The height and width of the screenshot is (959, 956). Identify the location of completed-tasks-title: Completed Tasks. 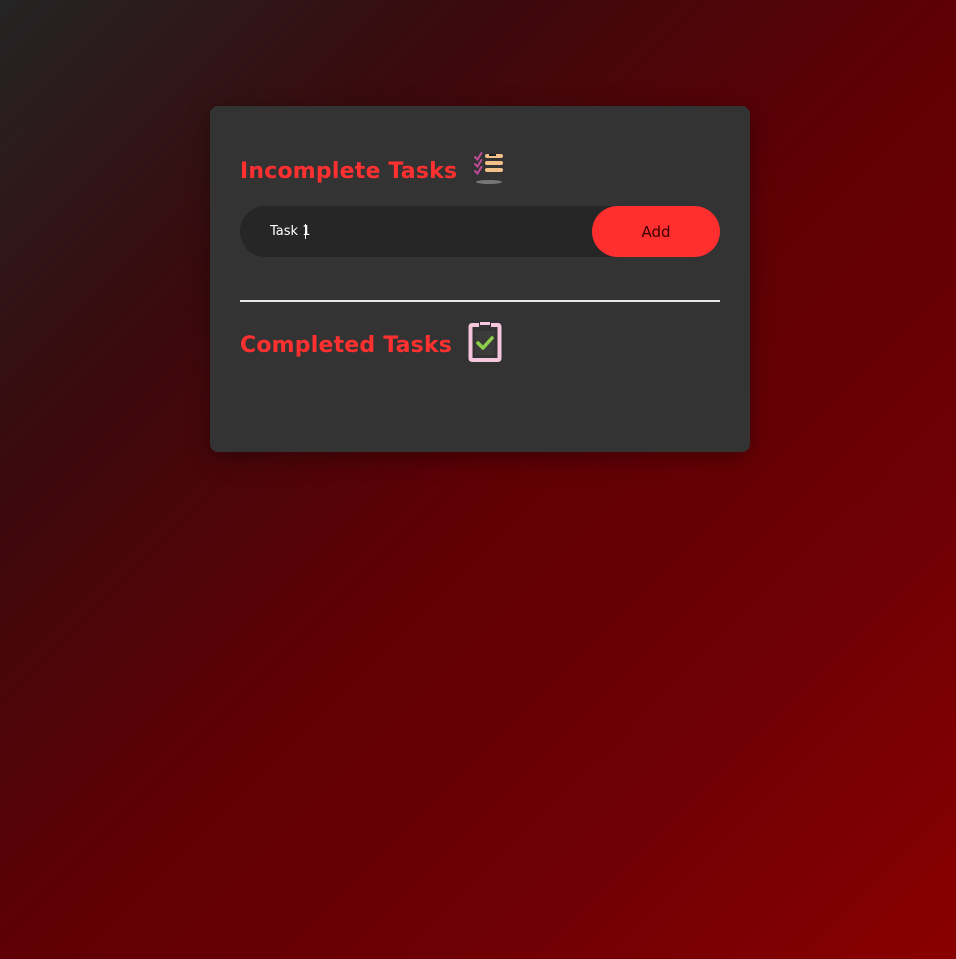
(346, 345).